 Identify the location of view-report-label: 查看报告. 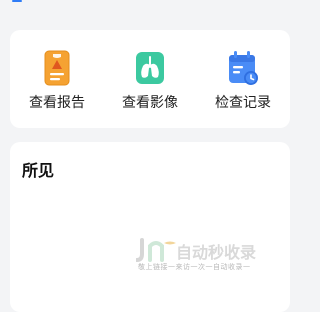
(57, 103).